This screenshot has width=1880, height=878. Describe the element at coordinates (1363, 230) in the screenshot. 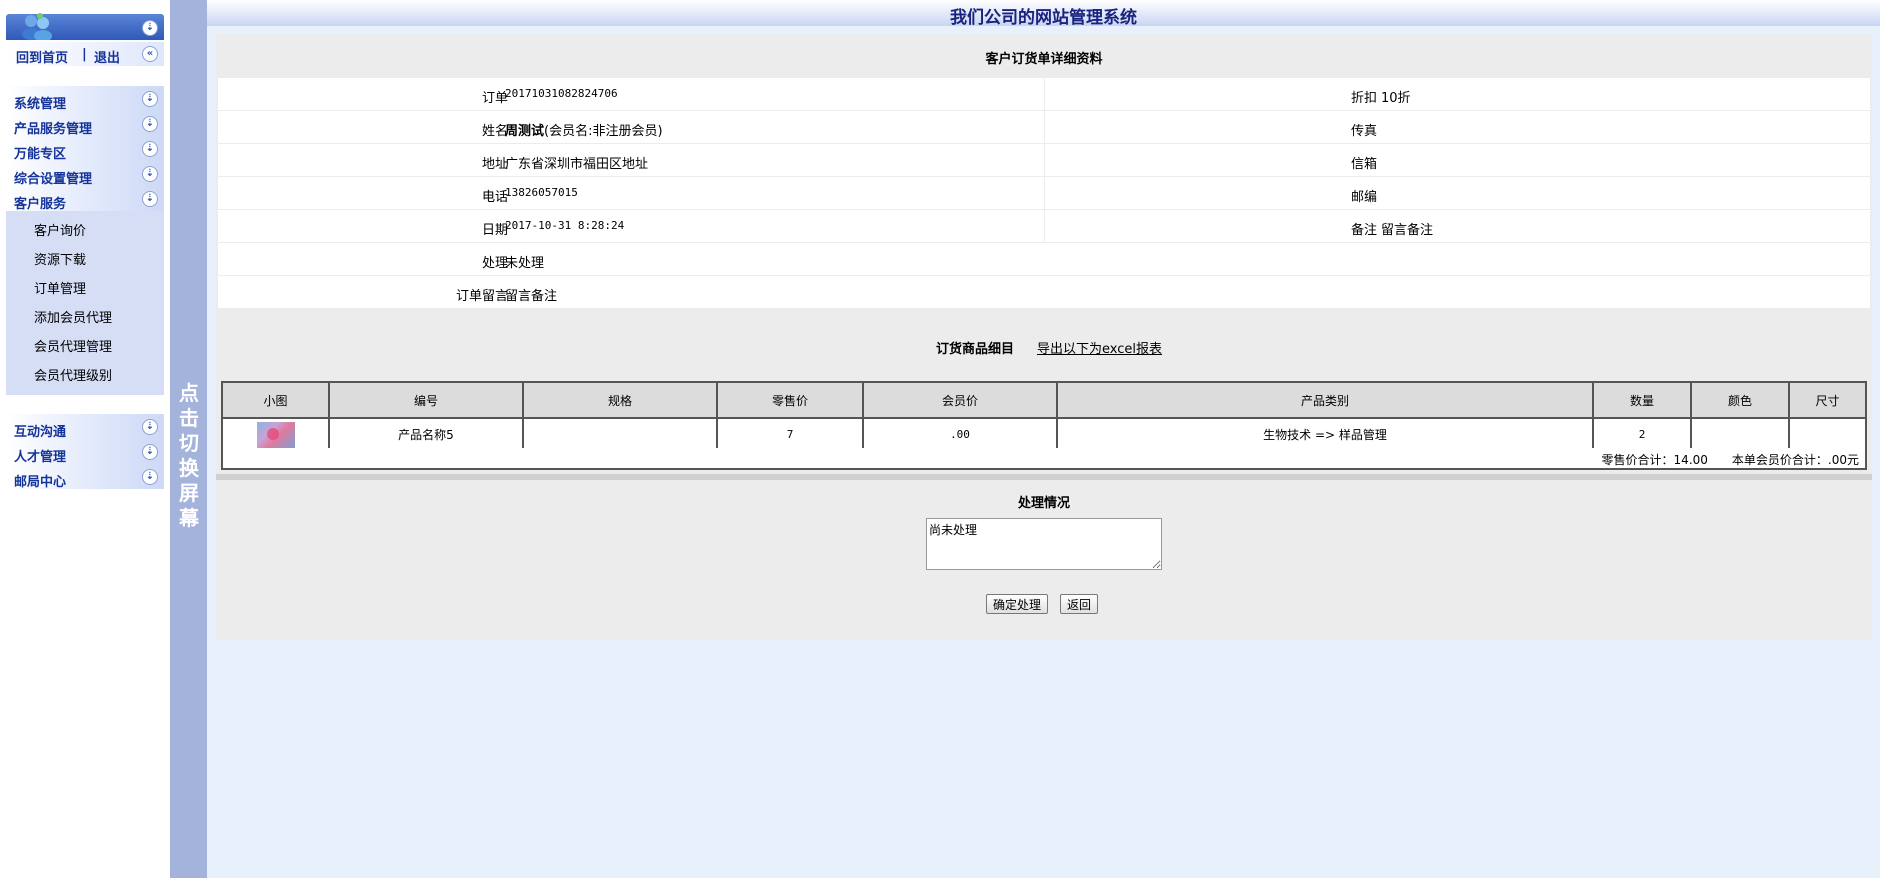

I see `remark-label: 备注` at that location.